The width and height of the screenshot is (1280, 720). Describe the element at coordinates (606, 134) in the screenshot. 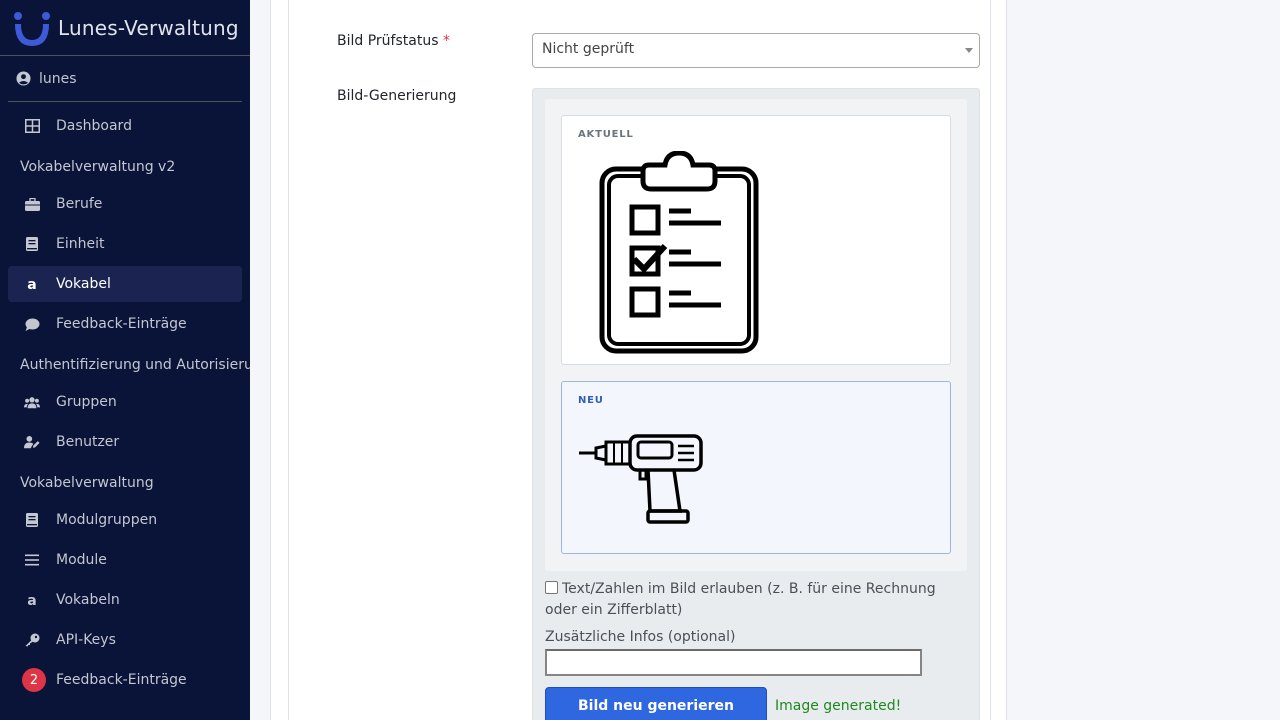

I see `current-image-label: AKTUELL` at that location.